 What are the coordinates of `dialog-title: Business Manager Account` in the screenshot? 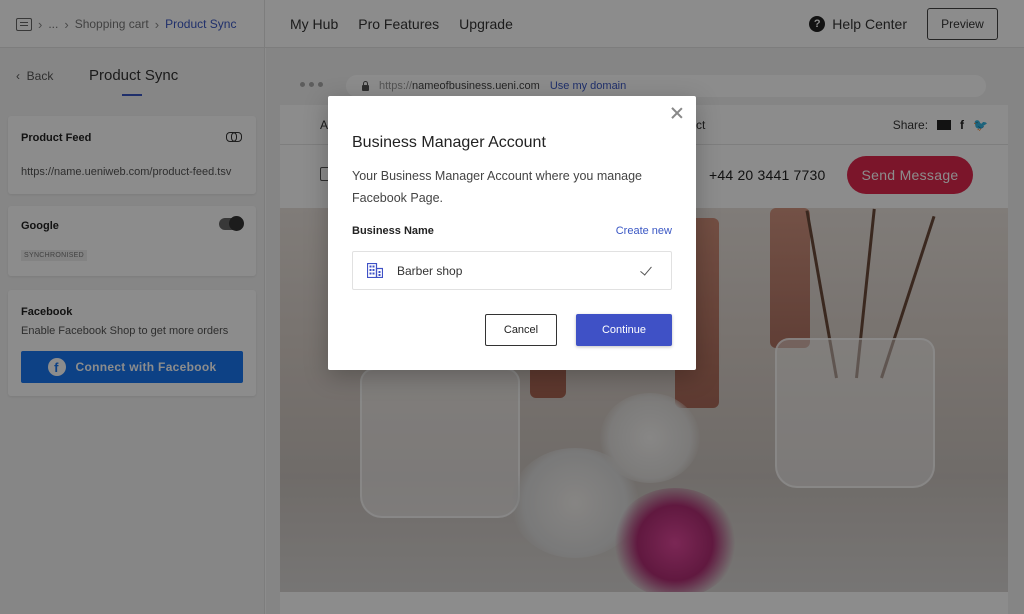 It's located at (449, 142).